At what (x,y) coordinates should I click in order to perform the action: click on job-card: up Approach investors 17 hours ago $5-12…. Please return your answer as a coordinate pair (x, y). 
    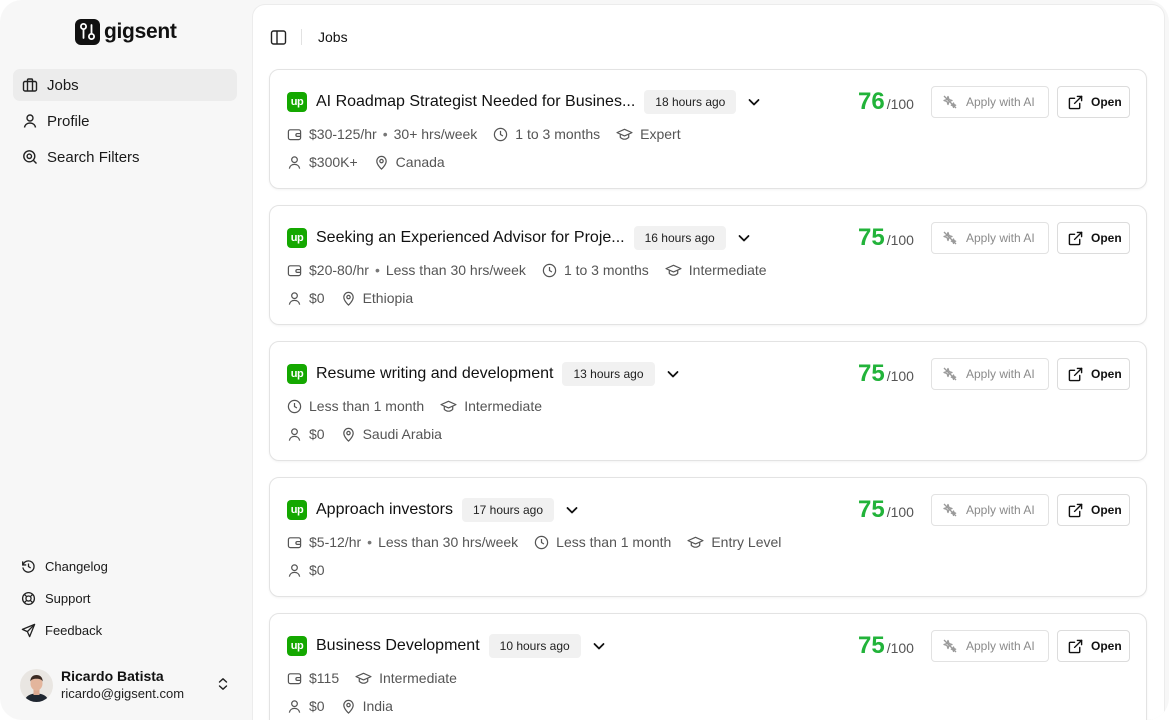
    Looking at the image, I should click on (708, 537).